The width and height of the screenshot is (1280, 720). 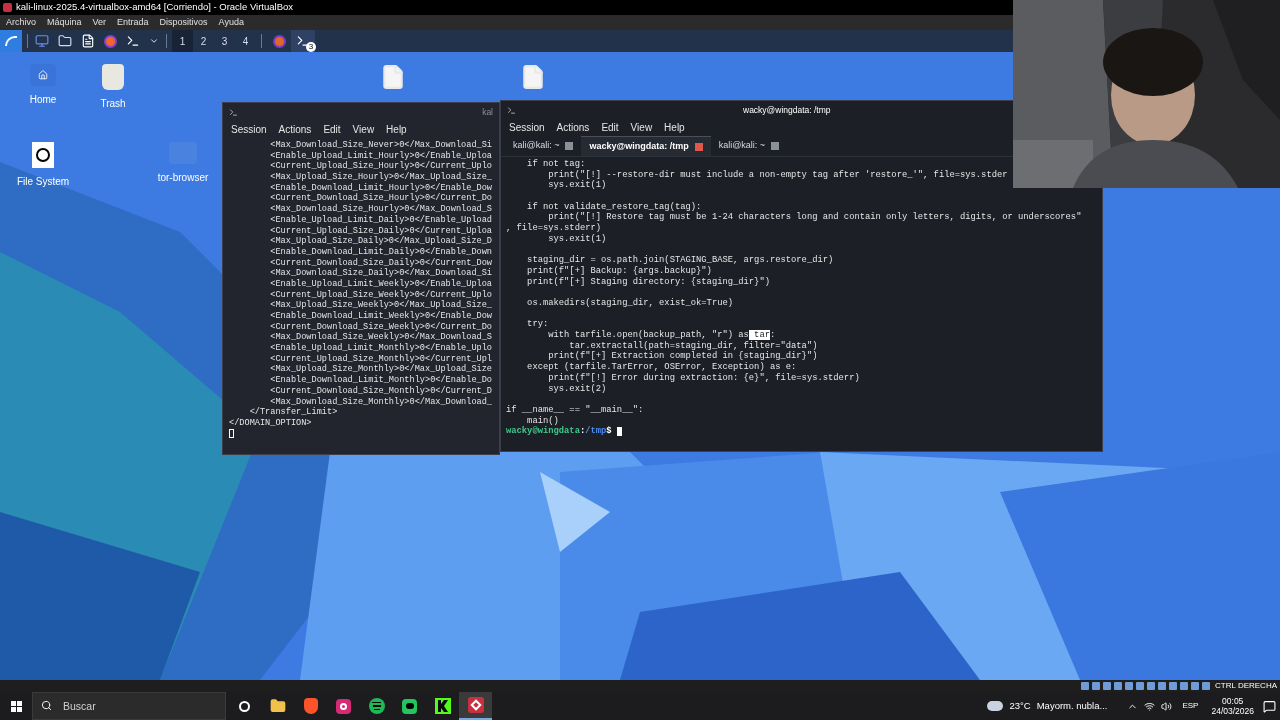 What do you see at coordinates (787, 110) in the screenshot?
I see `window-title: wacky@wingdata: /tmp` at bounding box center [787, 110].